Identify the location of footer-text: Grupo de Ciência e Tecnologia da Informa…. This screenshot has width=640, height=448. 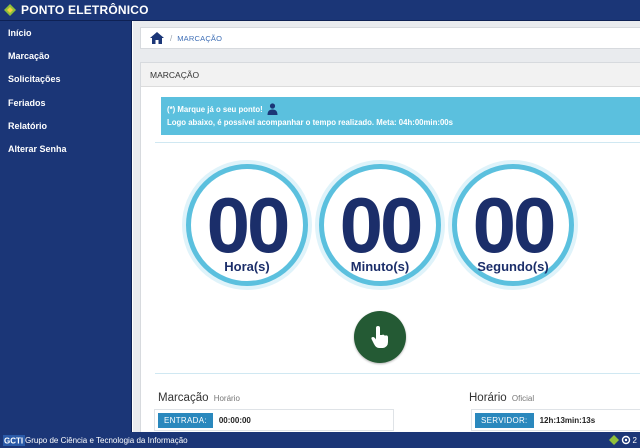
(106, 440).